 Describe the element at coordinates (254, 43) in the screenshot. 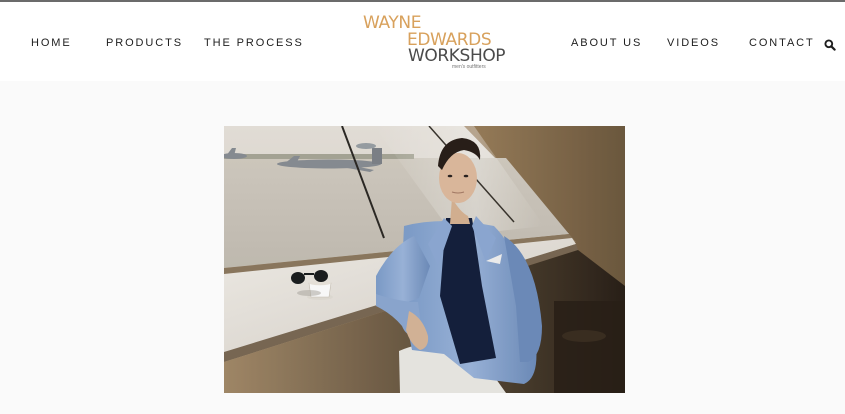

I see `nav-the-process: THE PROCESS` at that location.